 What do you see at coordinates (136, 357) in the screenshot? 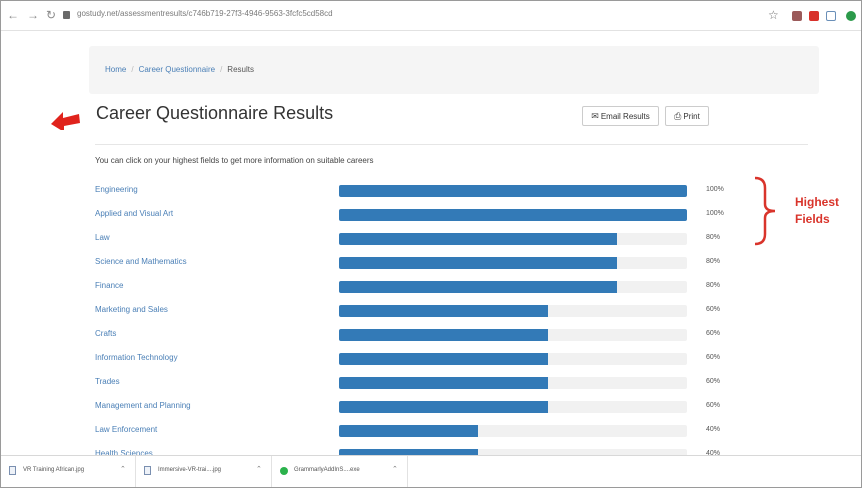
I see `field-link: Information Technology` at bounding box center [136, 357].